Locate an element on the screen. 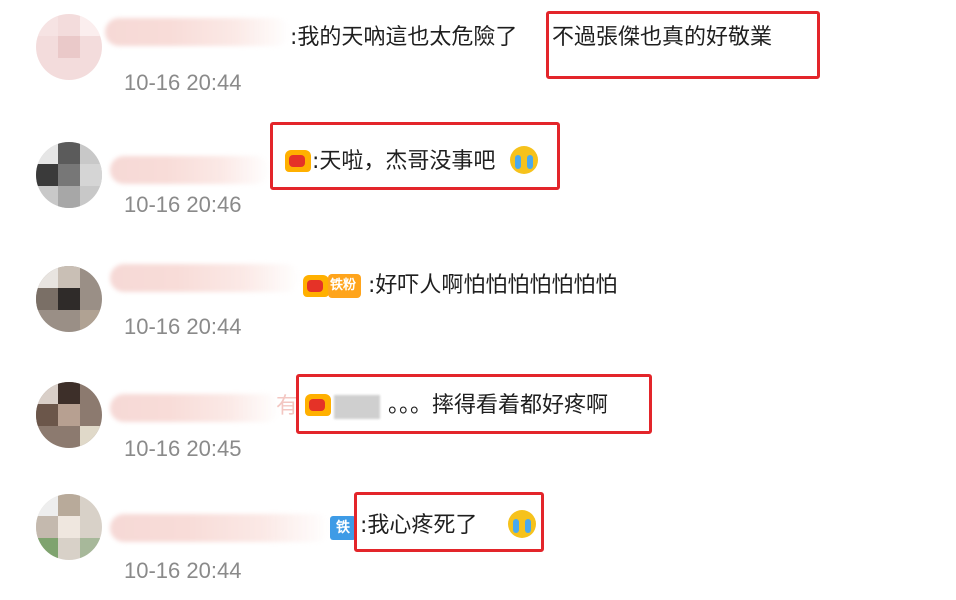 This screenshot has height=600, width=956. comment-highlight-text: 不過張傑也真的好敬業 is located at coordinates (662, 37).